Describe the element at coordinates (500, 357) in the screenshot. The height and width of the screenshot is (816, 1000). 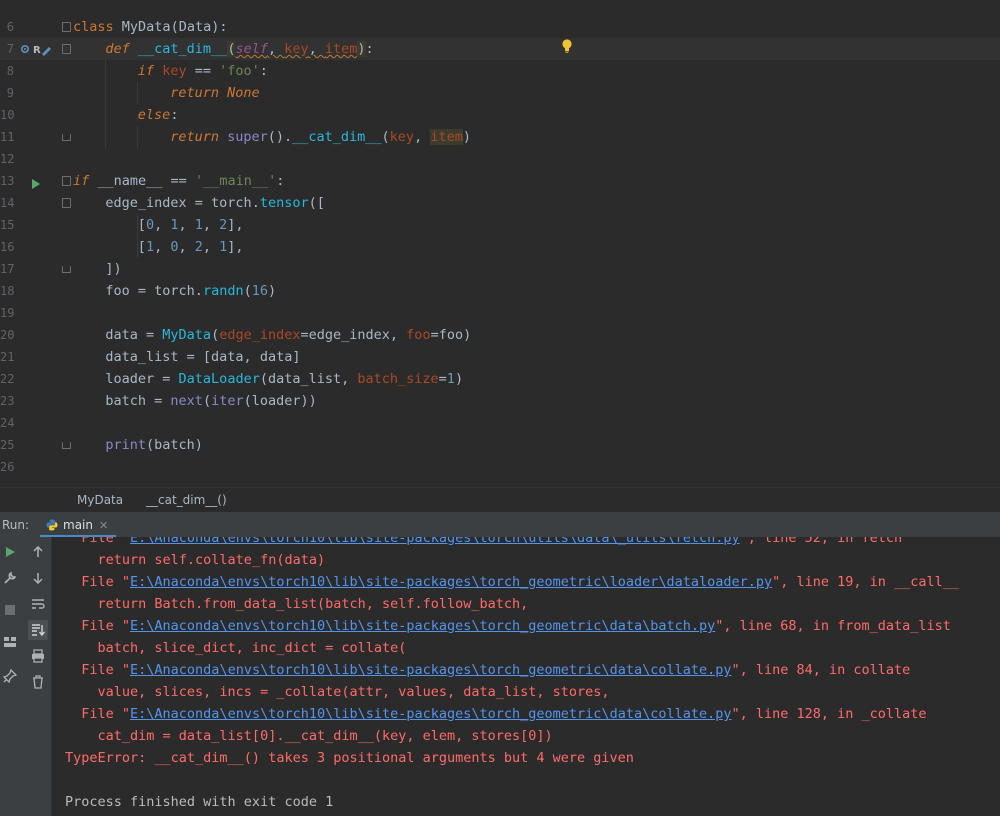
I see `code-line: 21 data_list = [data, data]` at that location.